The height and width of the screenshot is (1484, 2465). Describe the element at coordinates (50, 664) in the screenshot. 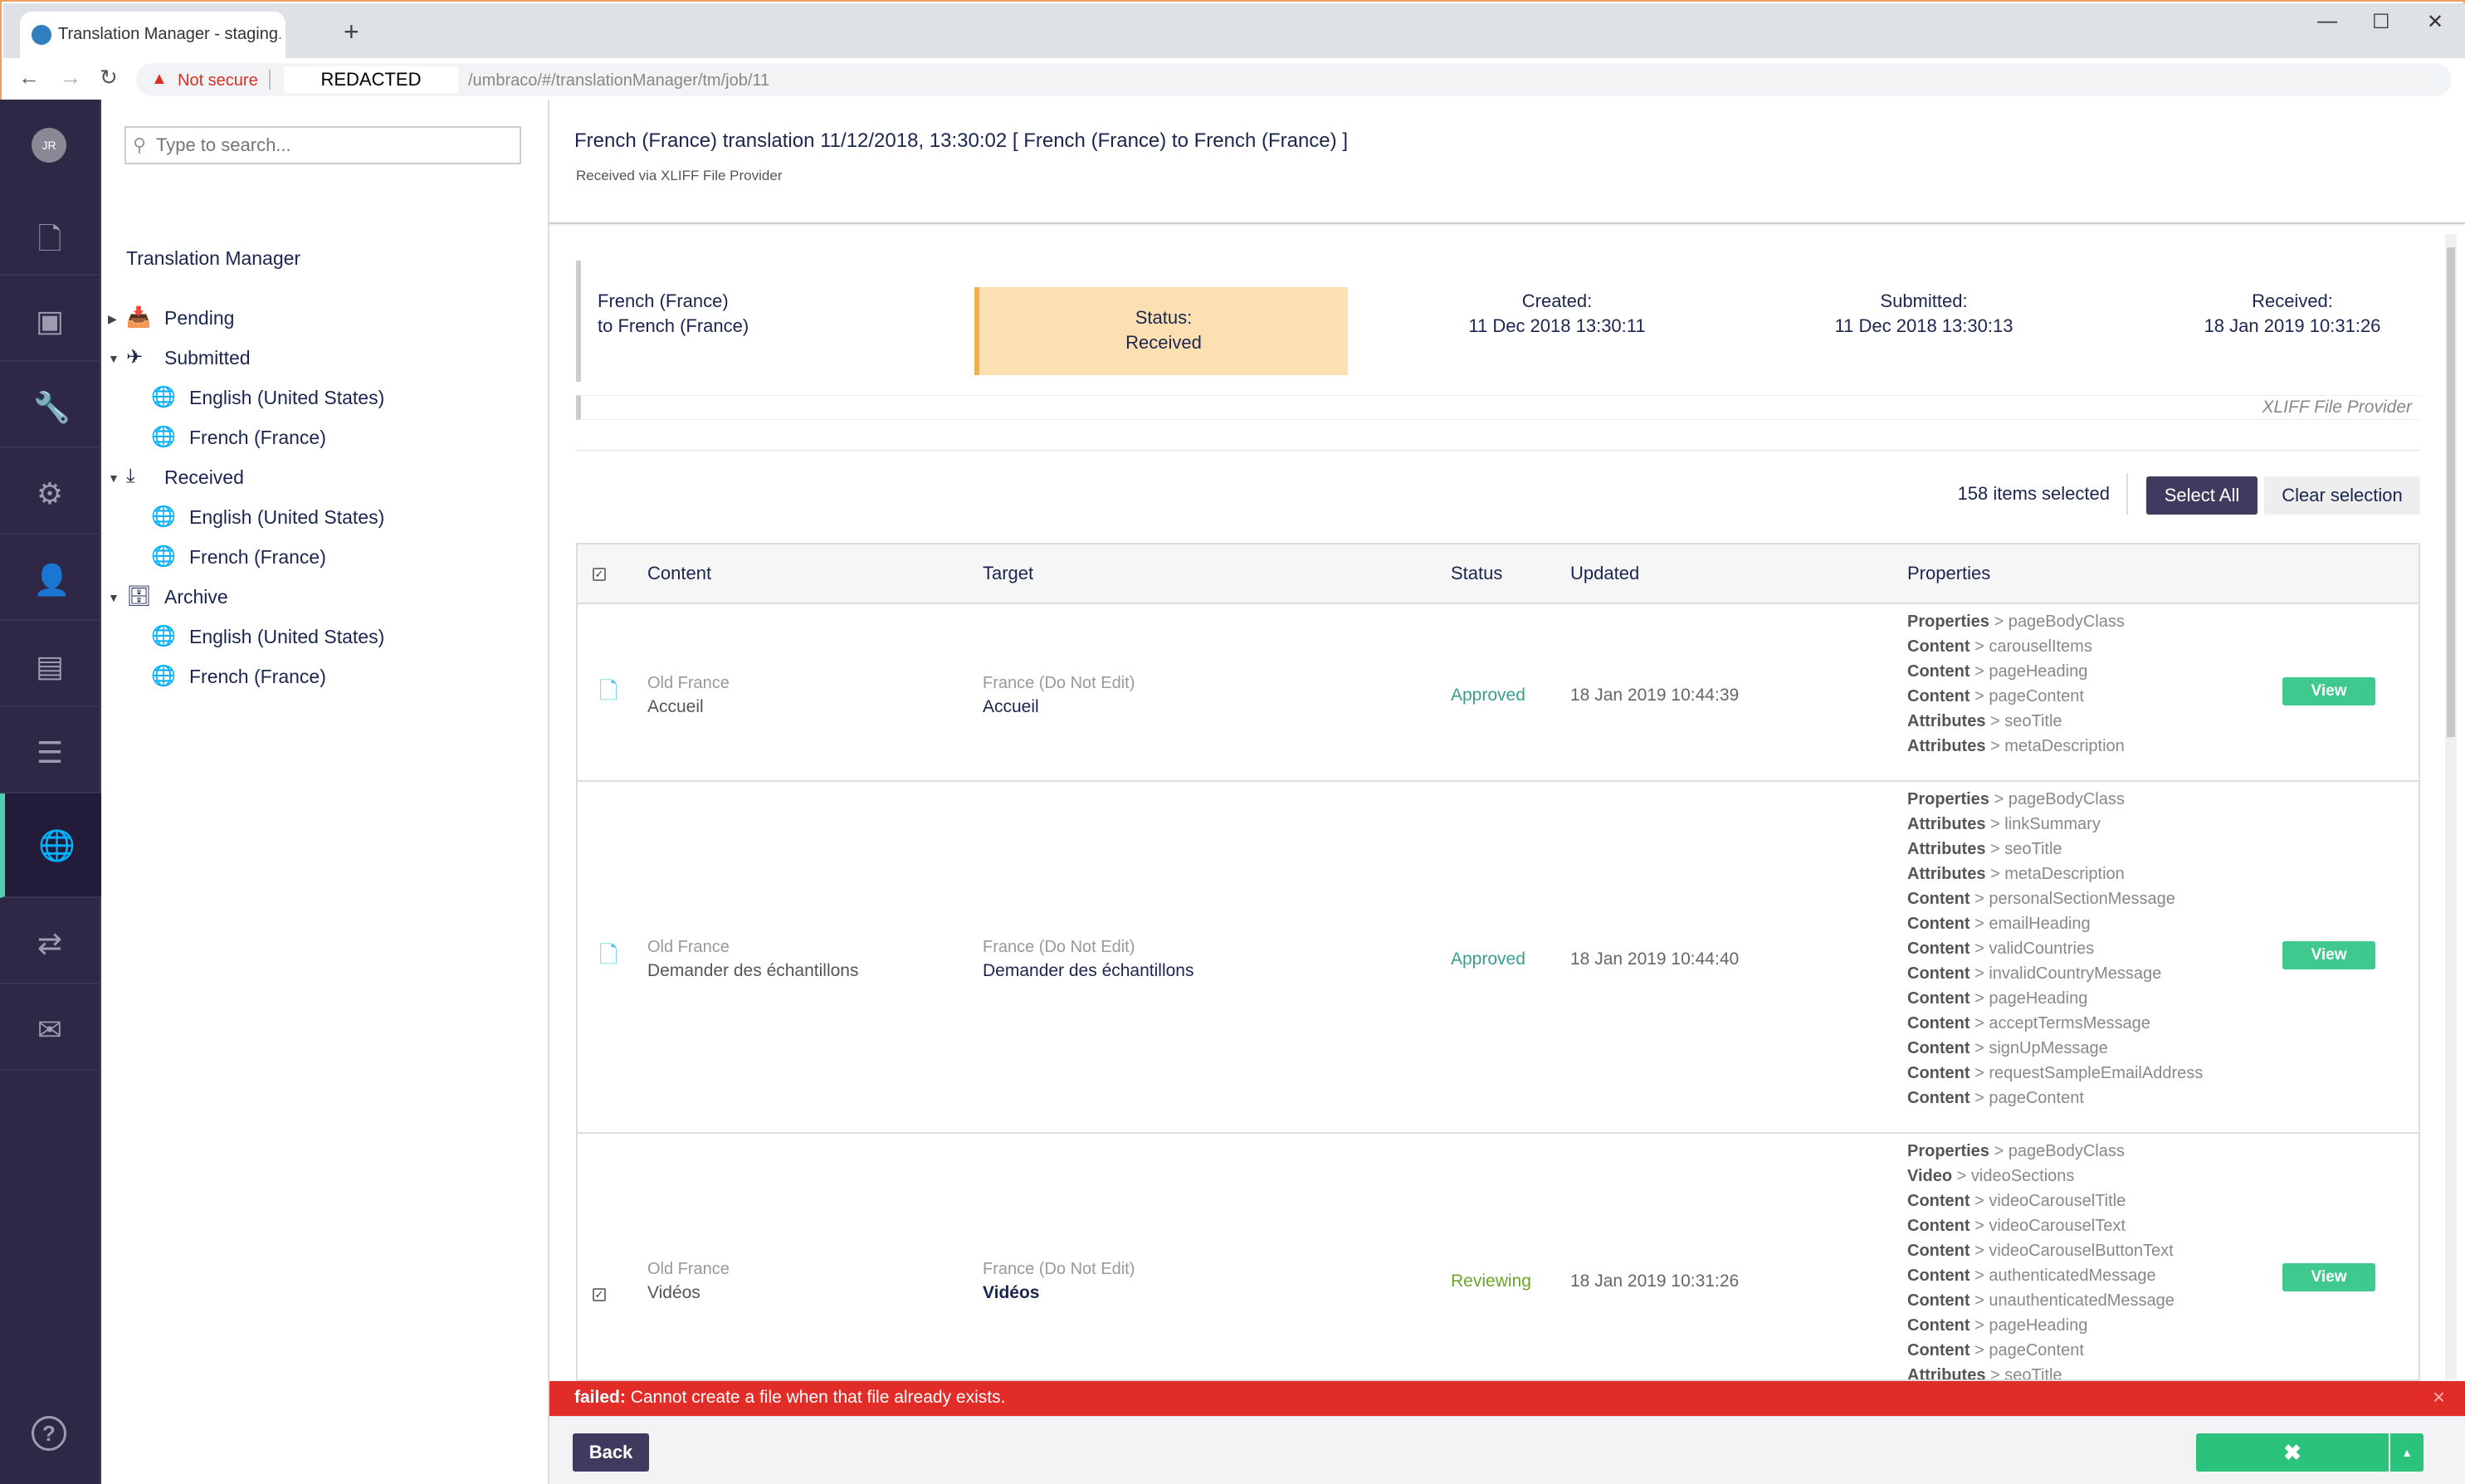

I see `sidebar-members: ▤` at that location.